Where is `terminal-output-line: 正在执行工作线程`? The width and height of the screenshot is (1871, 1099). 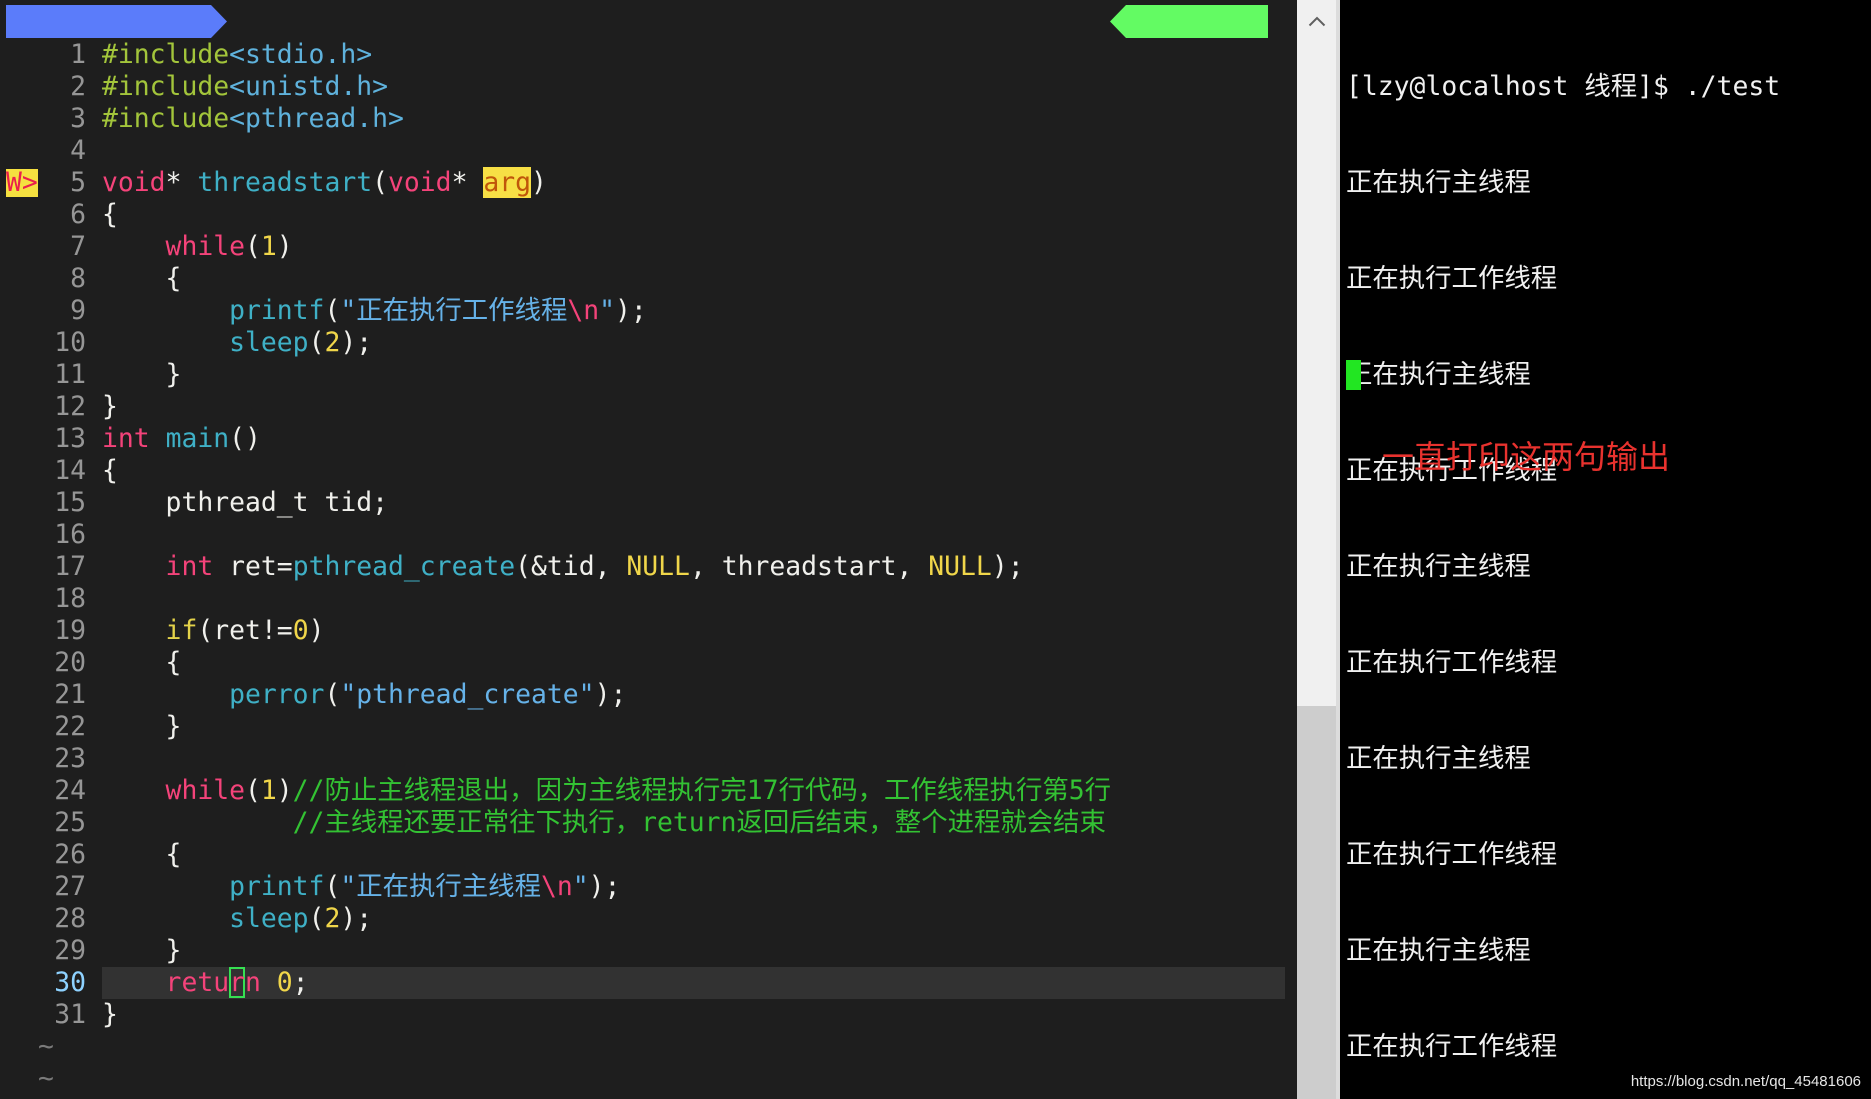
terminal-output-line: 正在执行工作线程 is located at coordinates (1452, 662).